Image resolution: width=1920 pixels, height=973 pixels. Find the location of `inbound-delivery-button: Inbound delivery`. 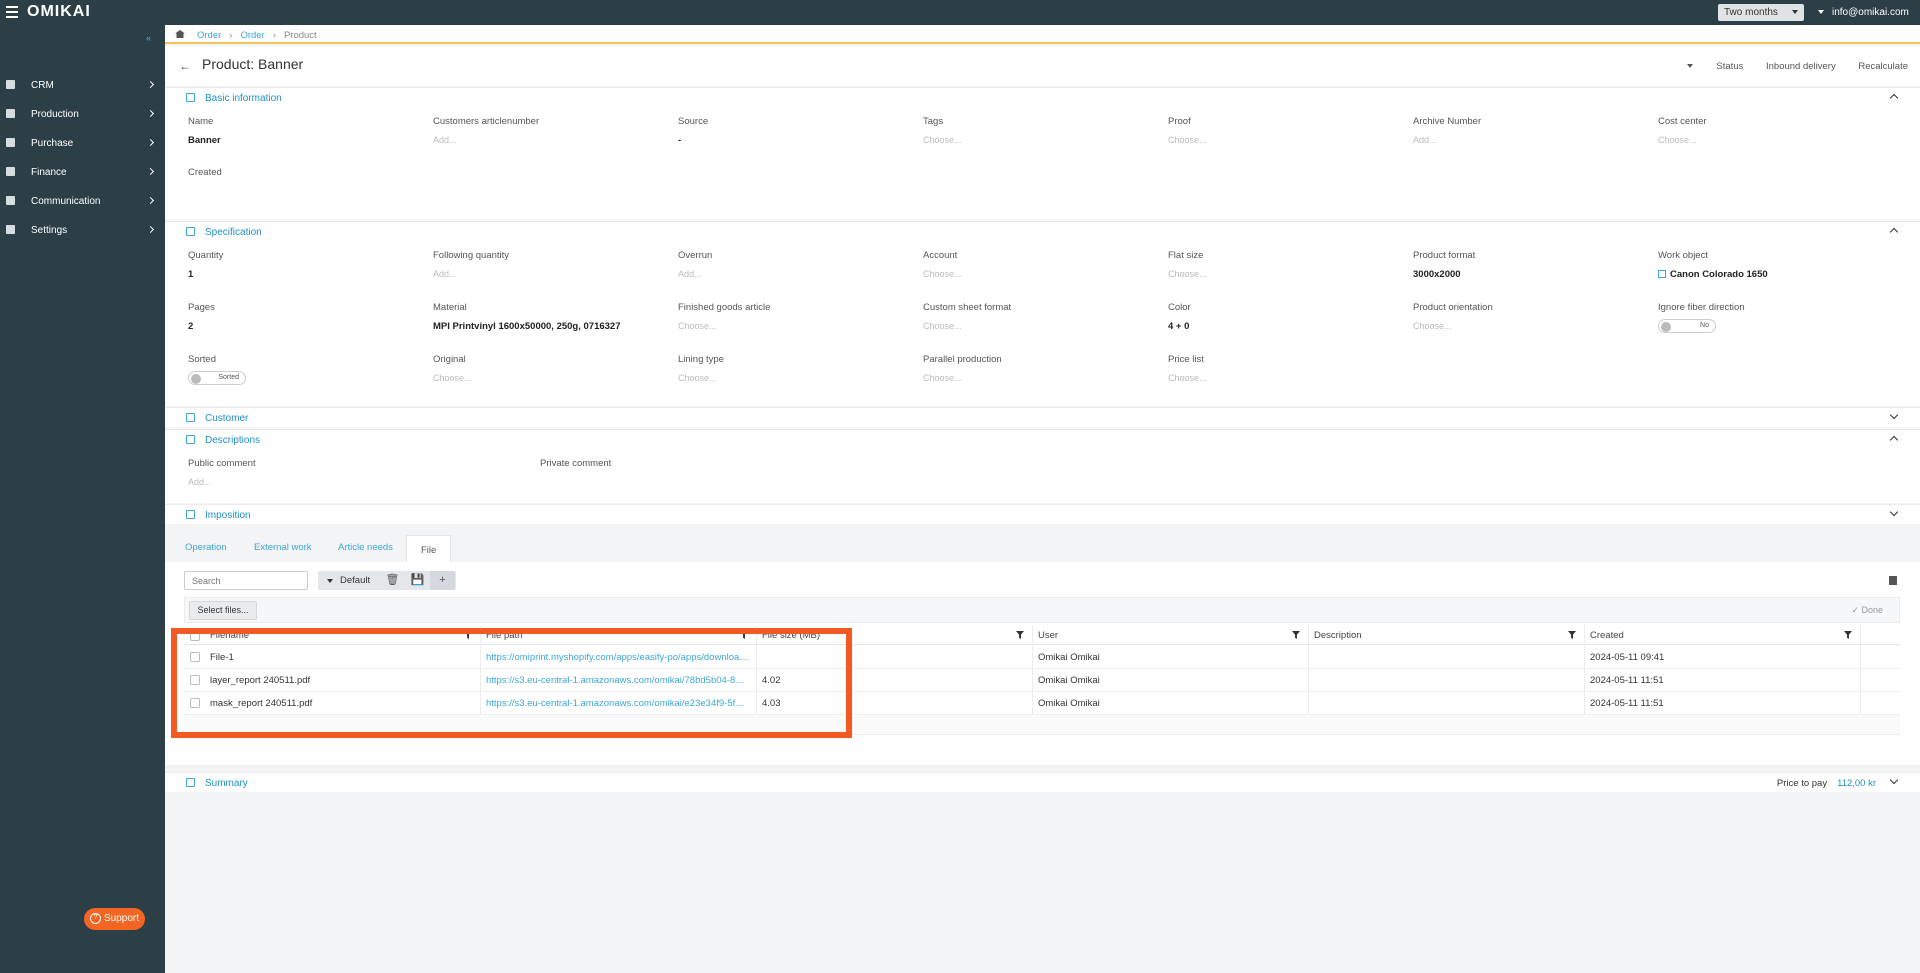

inbound-delivery-button: Inbound delivery is located at coordinates (1801, 66).